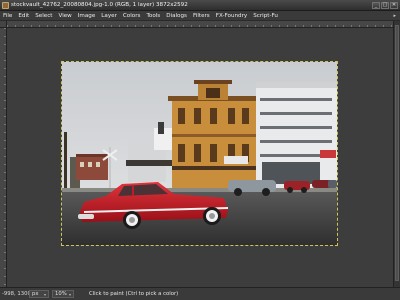 This screenshot has height=300, width=400. What do you see at coordinates (132, 16) in the screenshot?
I see `menu-colors: Colors` at bounding box center [132, 16].